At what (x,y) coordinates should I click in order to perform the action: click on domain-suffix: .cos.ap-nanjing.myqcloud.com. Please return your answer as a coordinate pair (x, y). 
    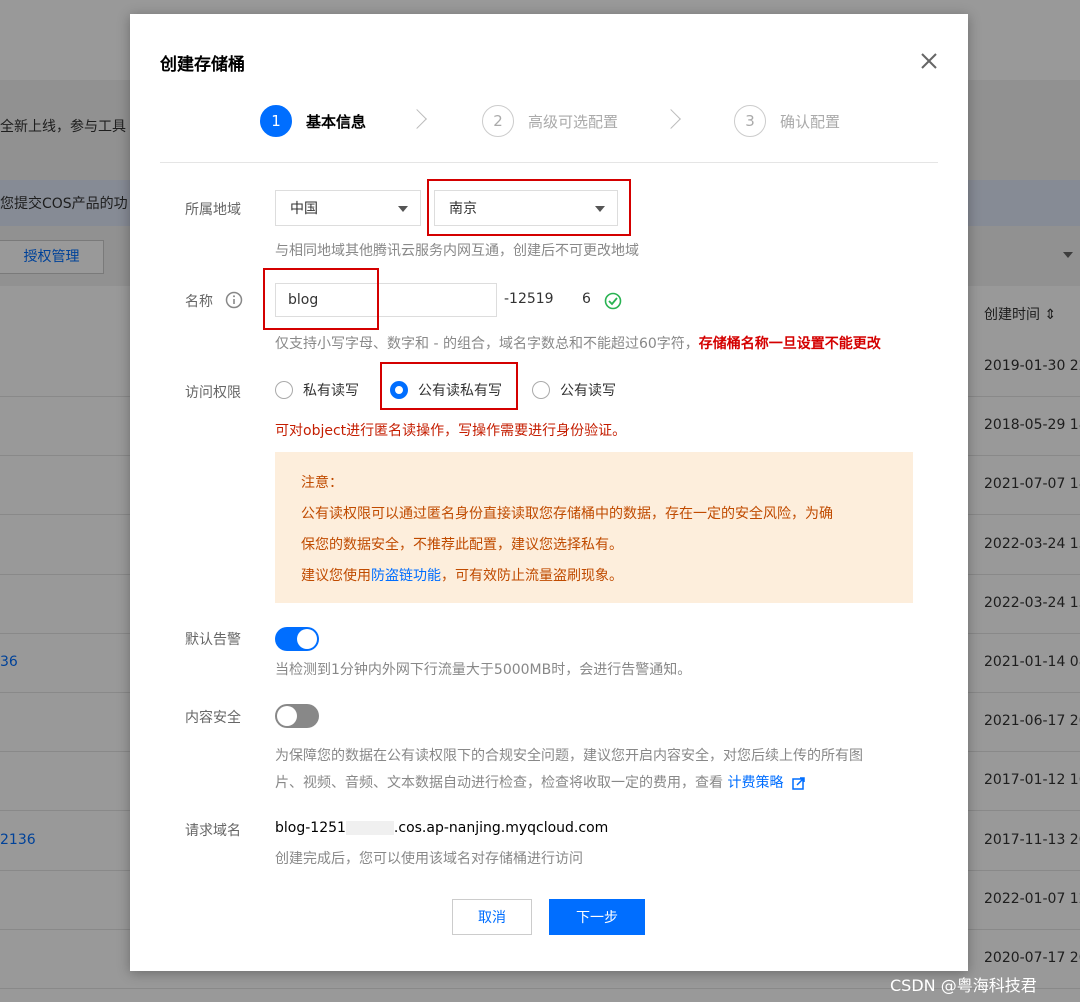
    Looking at the image, I should click on (501, 828).